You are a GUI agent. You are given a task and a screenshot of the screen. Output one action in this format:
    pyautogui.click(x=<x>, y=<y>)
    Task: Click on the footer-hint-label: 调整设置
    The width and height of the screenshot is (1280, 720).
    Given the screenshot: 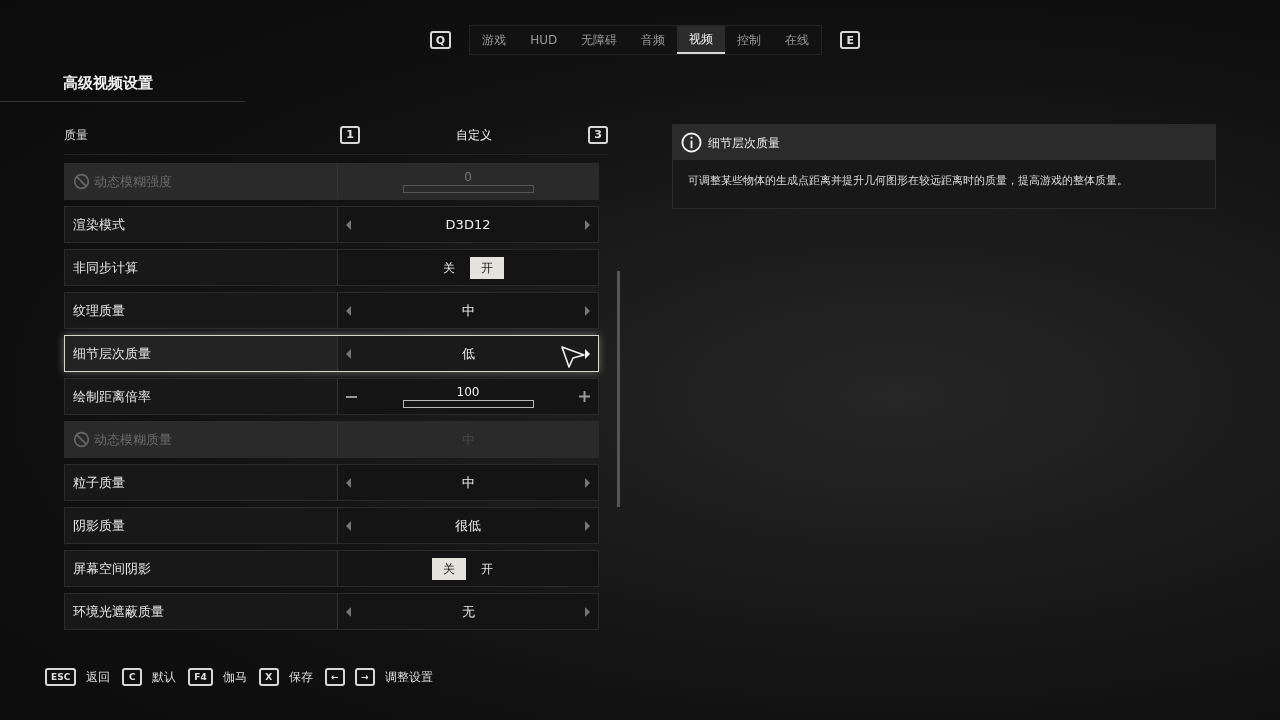 What is the action you would take?
    pyautogui.click(x=408, y=677)
    